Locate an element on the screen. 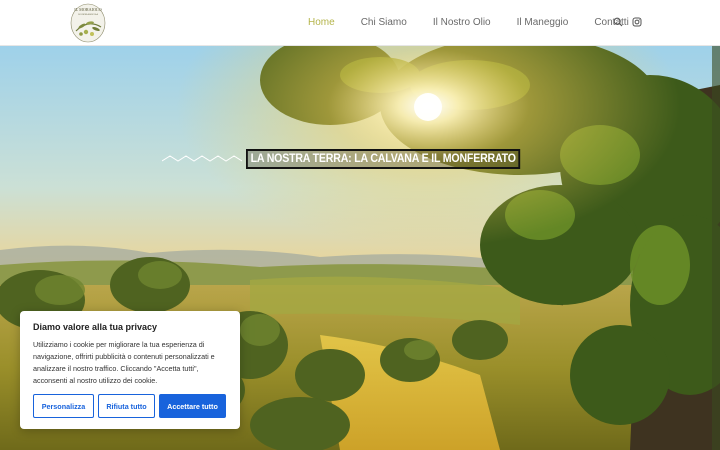 This screenshot has width=720, height=450. reject-all-button: Rifiuta tutto is located at coordinates (126, 406).